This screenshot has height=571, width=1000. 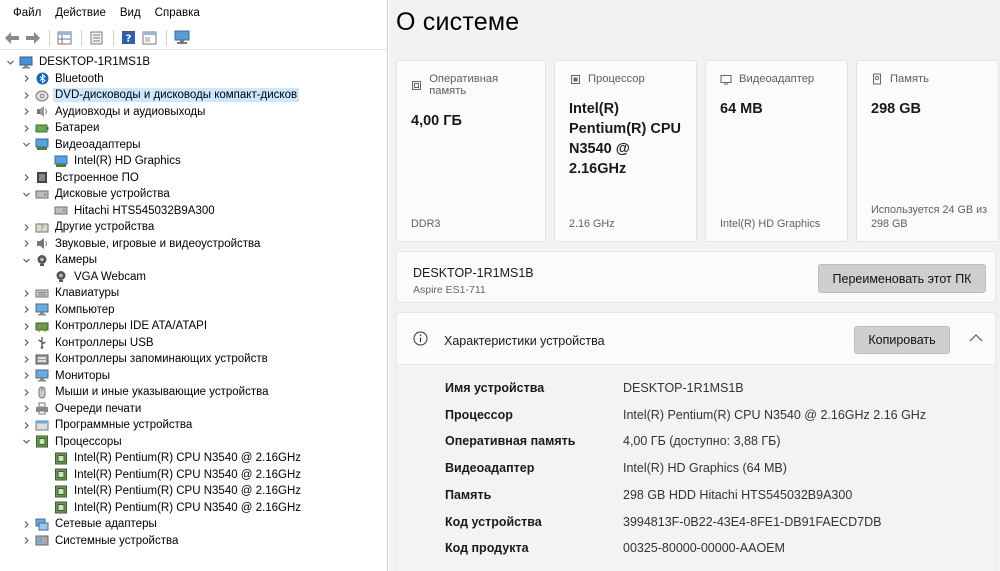 What do you see at coordinates (193, 244) in the screenshot?
I see `tree-node: Звуковые, игровые и видеоустройства` at bounding box center [193, 244].